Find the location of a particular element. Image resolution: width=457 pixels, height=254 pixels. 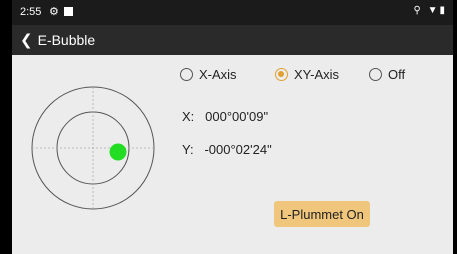

radio-xy-axis: XY-Axis is located at coordinates (307, 74).